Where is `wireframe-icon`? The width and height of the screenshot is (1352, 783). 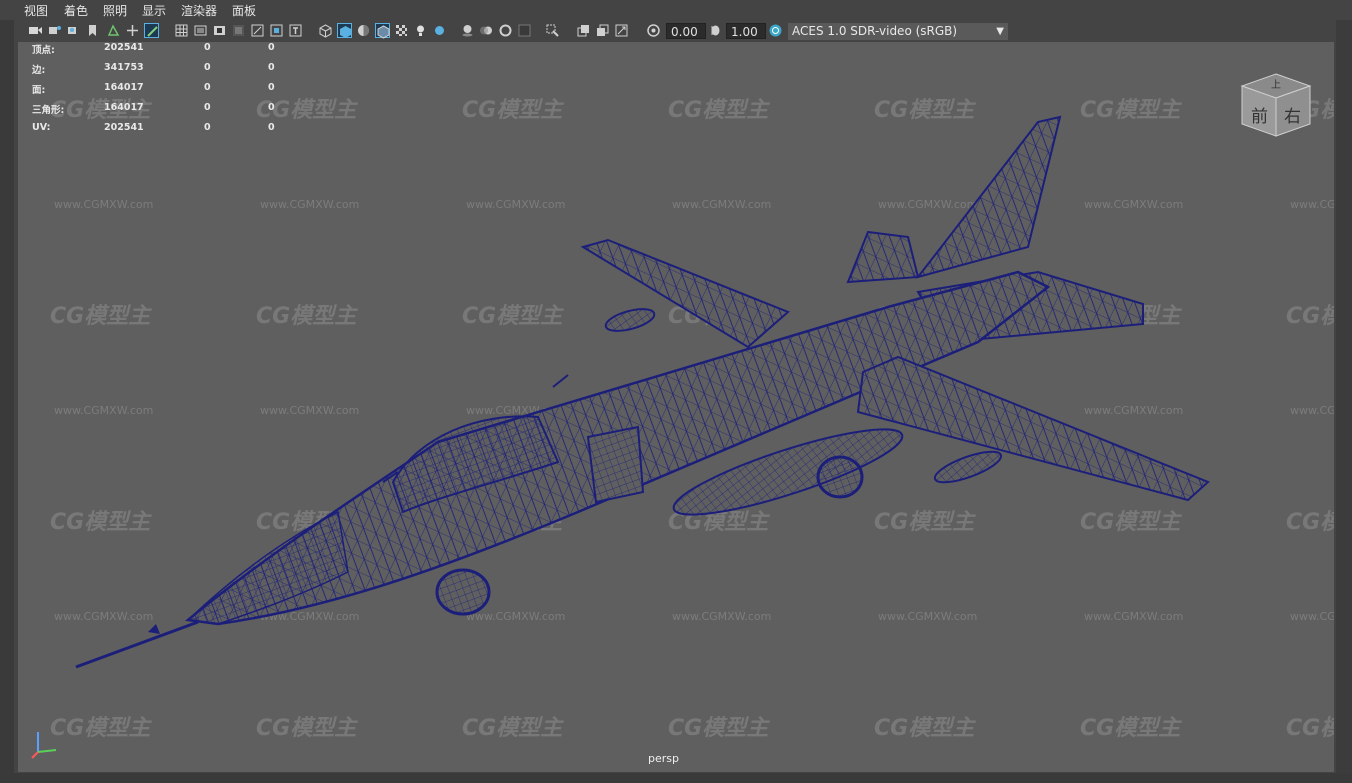 wireframe-icon is located at coordinates (325, 30).